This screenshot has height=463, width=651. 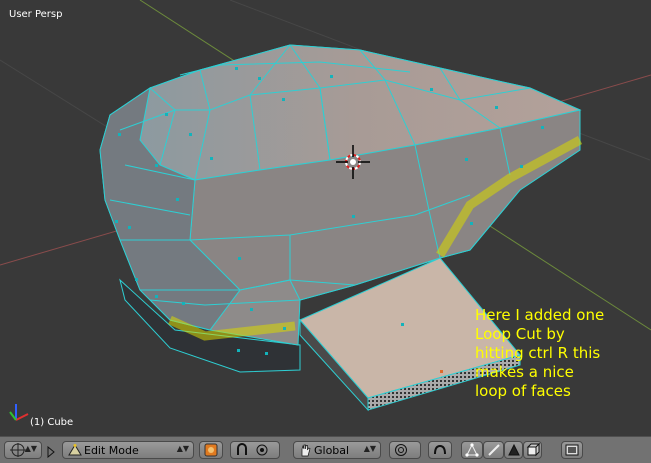 What do you see at coordinates (332, 450) in the screenshot?
I see `orientation-label: Global` at bounding box center [332, 450].